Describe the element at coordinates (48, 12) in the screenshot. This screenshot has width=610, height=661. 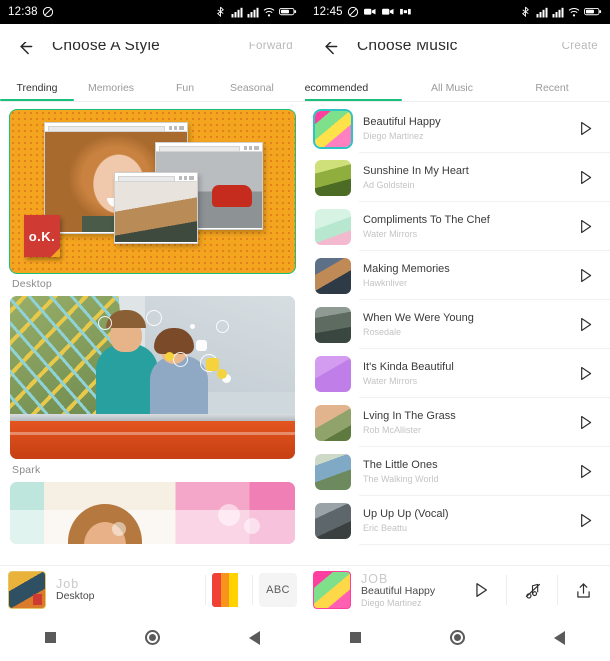
I see `mute-icon` at that location.